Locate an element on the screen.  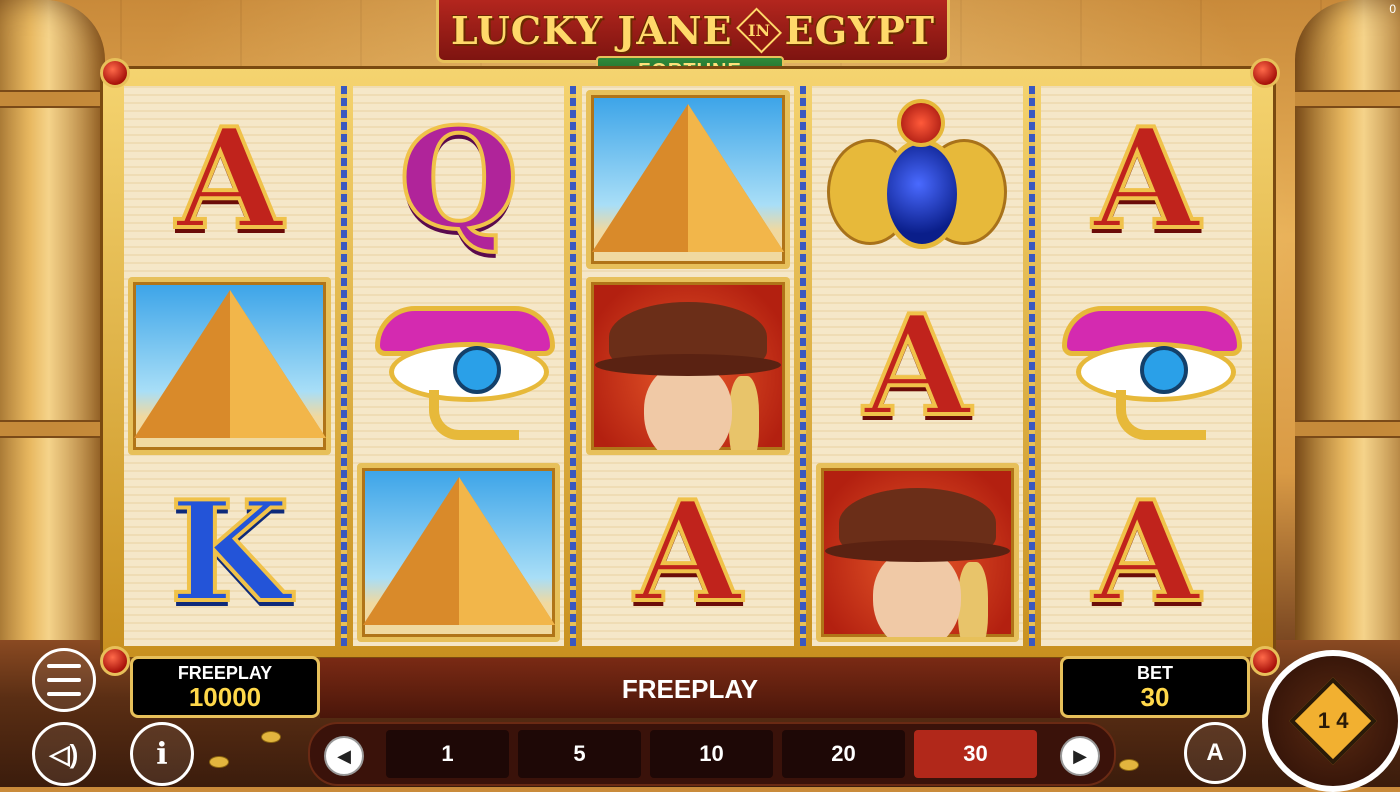
autoplay-a-icon: A is located at coordinates (1215, 753).